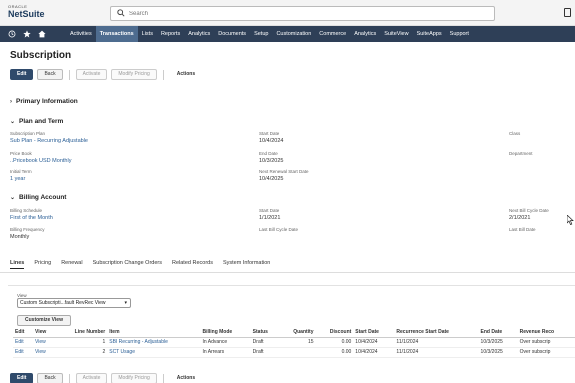 The height and width of the screenshot is (383, 575). What do you see at coordinates (71, 264) in the screenshot?
I see `tab-renewal: Renewal` at bounding box center [71, 264].